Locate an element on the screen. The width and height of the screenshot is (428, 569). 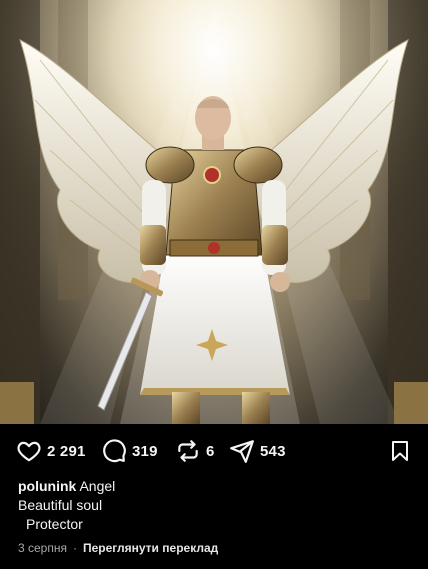
author-username: polunink is located at coordinates (47, 486).